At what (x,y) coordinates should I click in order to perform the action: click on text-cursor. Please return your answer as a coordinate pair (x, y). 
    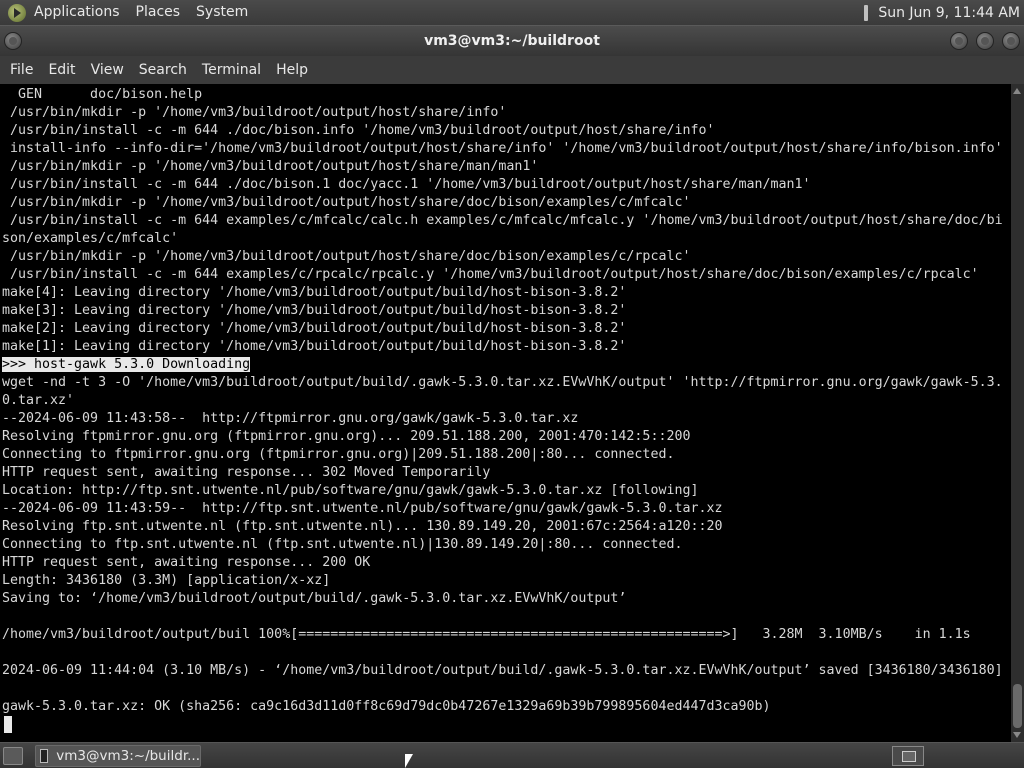
    Looking at the image, I should click on (8, 724).